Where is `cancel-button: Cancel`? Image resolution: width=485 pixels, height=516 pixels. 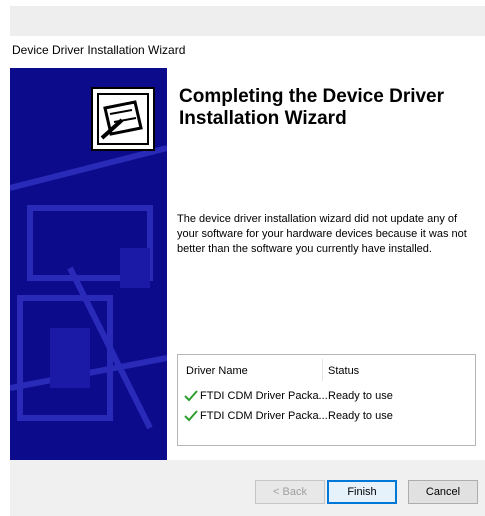
cancel-button: Cancel is located at coordinates (443, 492).